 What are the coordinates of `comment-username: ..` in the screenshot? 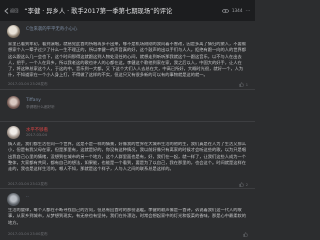 It's located at (27, 196).